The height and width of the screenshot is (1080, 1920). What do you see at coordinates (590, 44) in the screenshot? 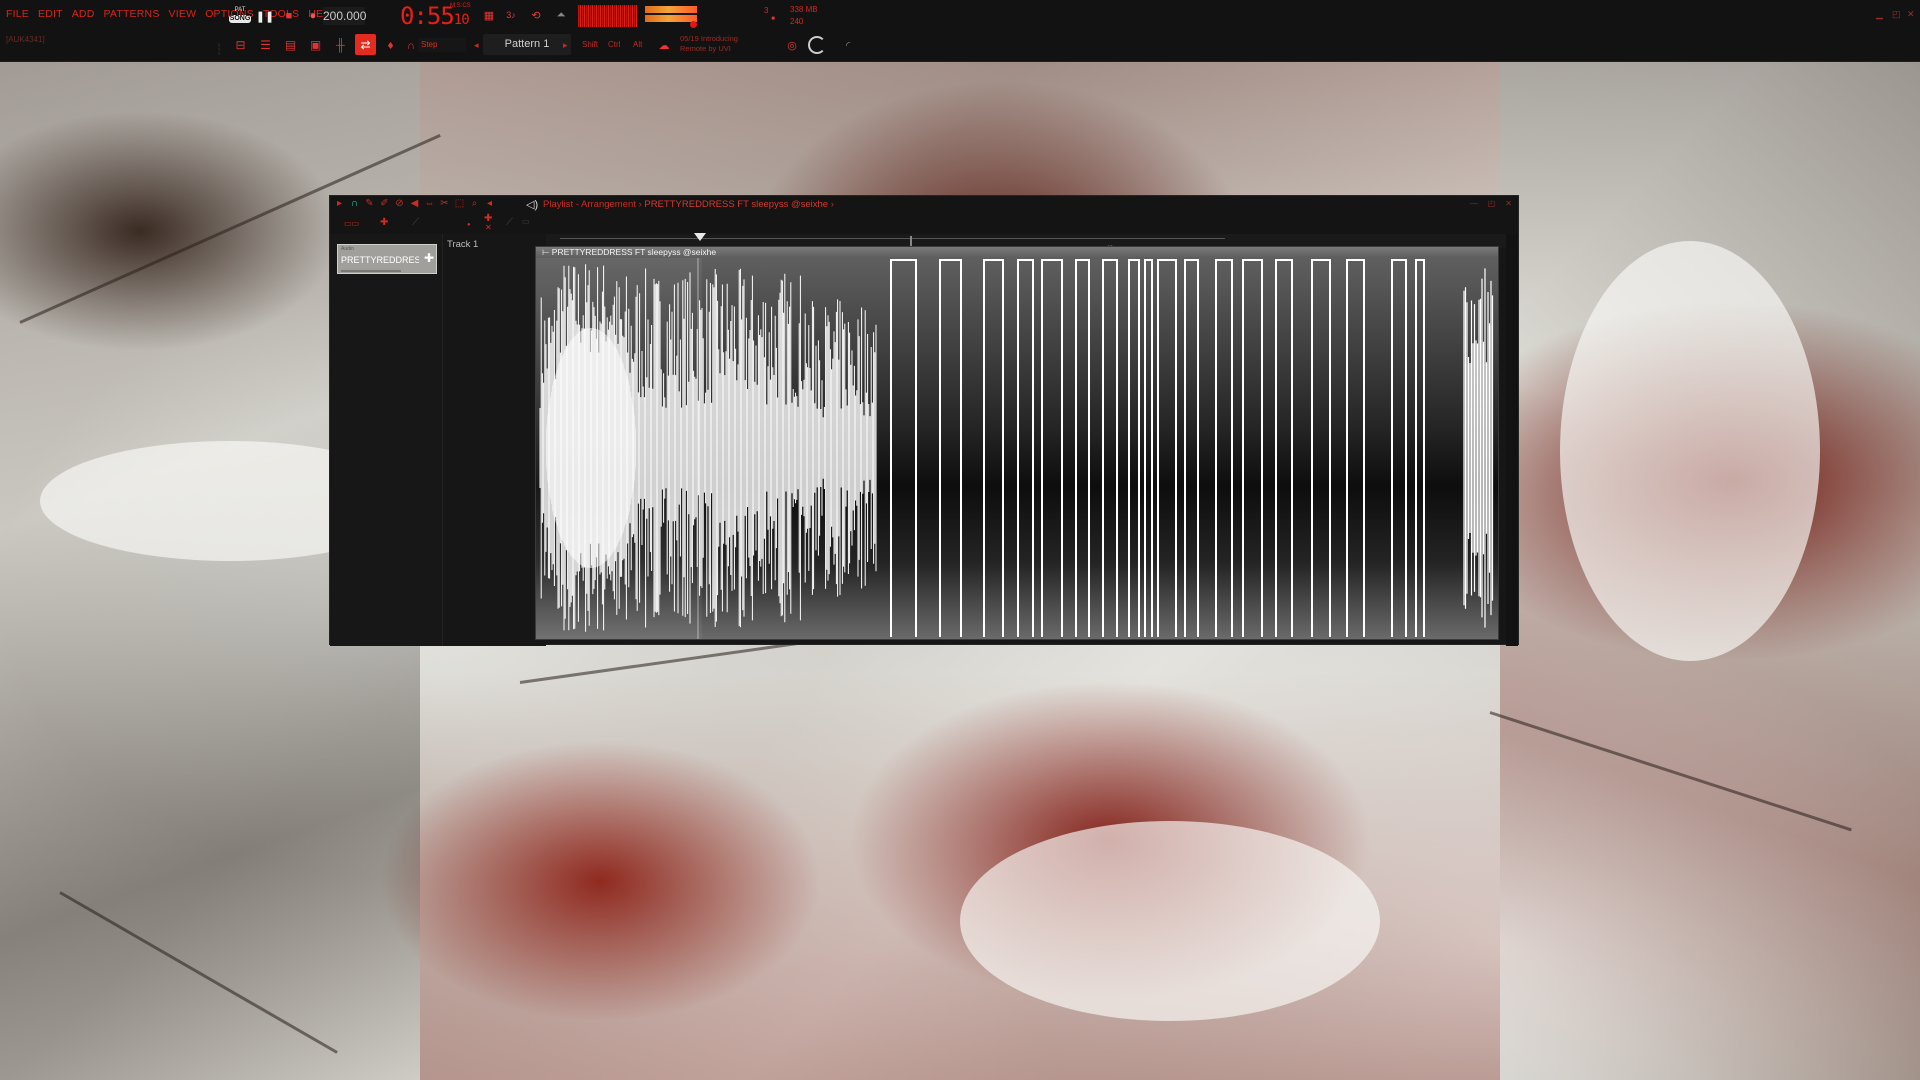
I see `shift-indicator: Shift` at bounding box center [590, 44].